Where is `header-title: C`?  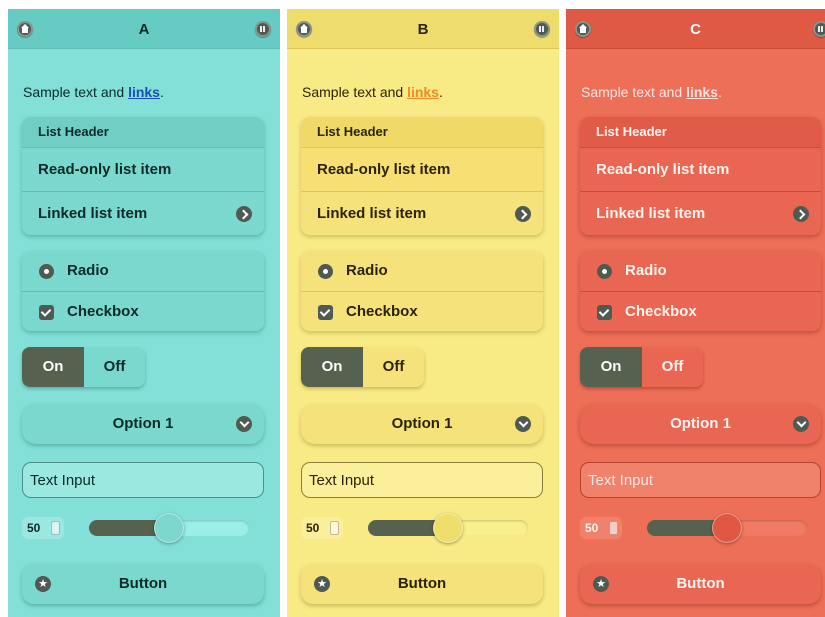
header-title: C is located at coordinates (695, 29).